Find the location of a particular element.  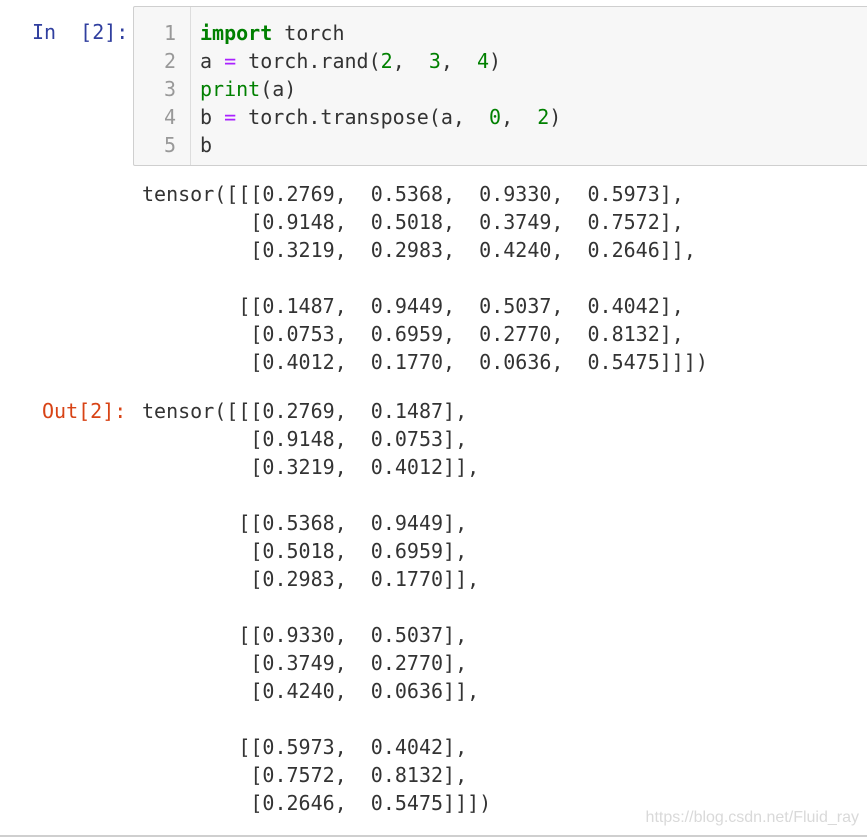

watermark: https://blog.csdn.net/Fluid_ray is located at coordinates (752, 817).